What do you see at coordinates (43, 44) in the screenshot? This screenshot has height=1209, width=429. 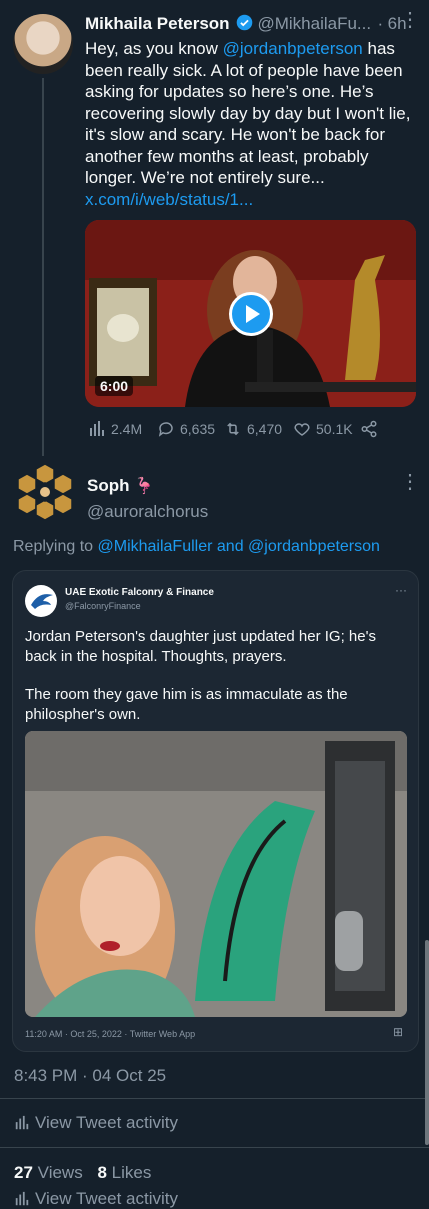 I see `avatar-mikhaila` at bounding box center [43, 44].